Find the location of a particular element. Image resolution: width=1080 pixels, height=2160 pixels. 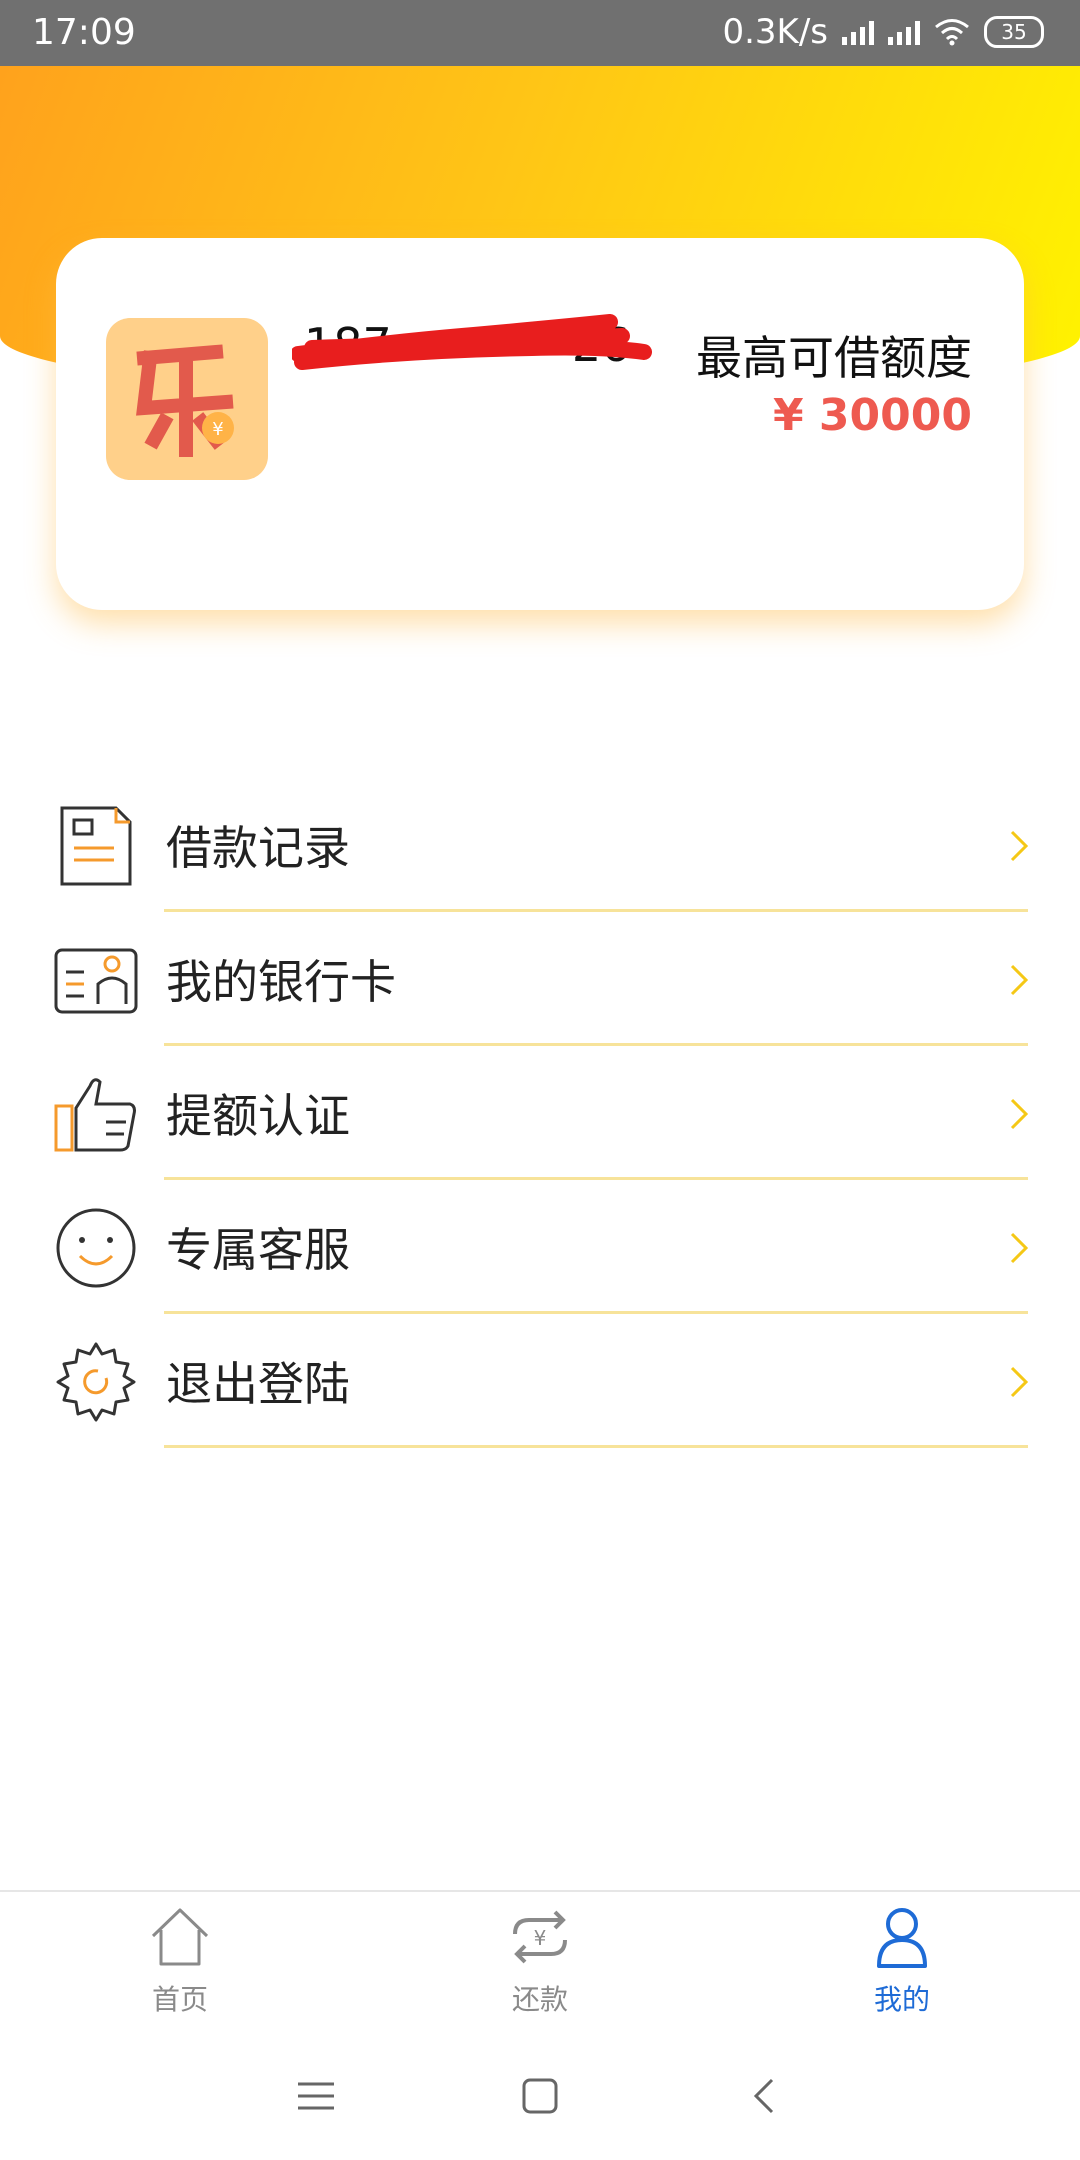

redaction-scribble is located at coordinates (472, 342).